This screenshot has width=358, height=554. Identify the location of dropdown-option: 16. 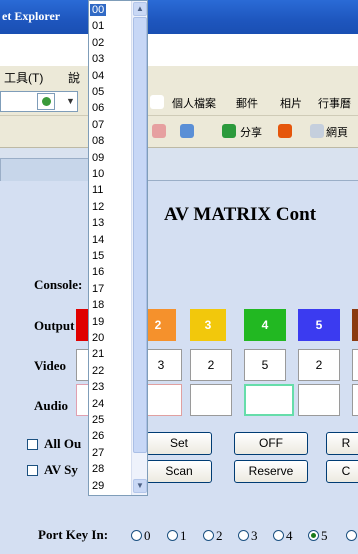
(98, 272).